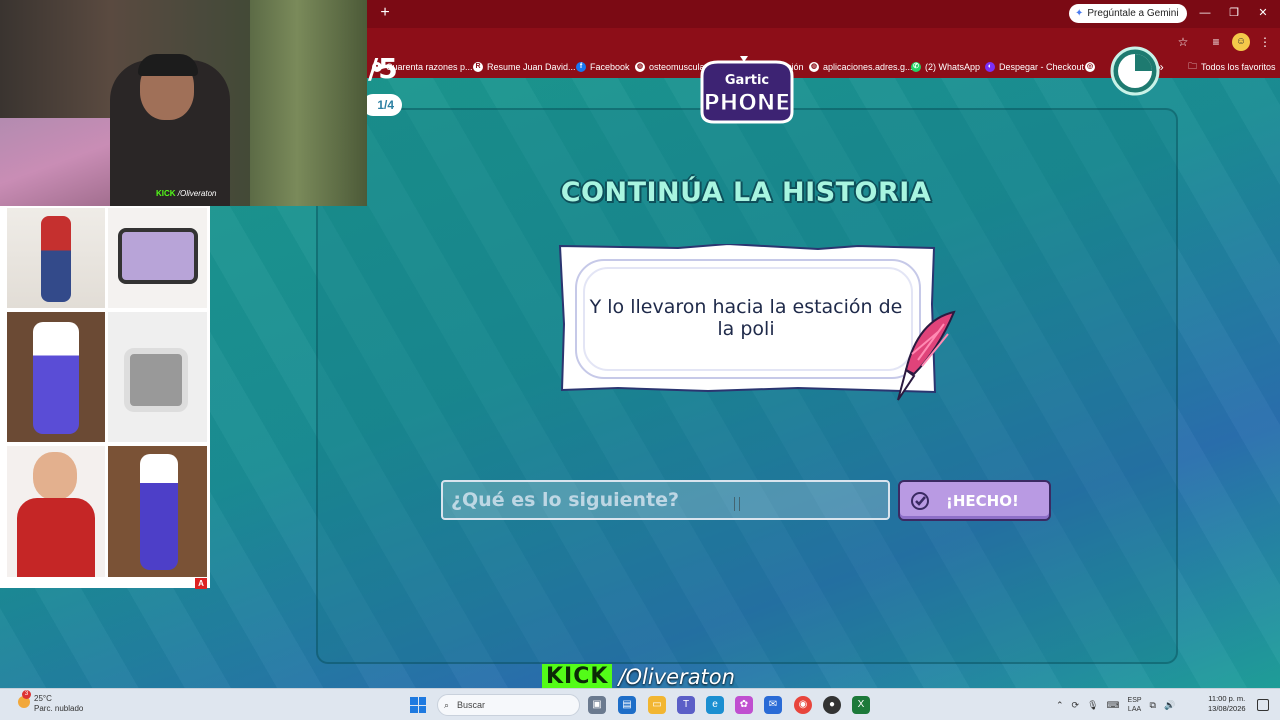  Describe the element at coordinates (1092, 705) in the screenshot. I see `microphone-icon: 🎙` at that location.